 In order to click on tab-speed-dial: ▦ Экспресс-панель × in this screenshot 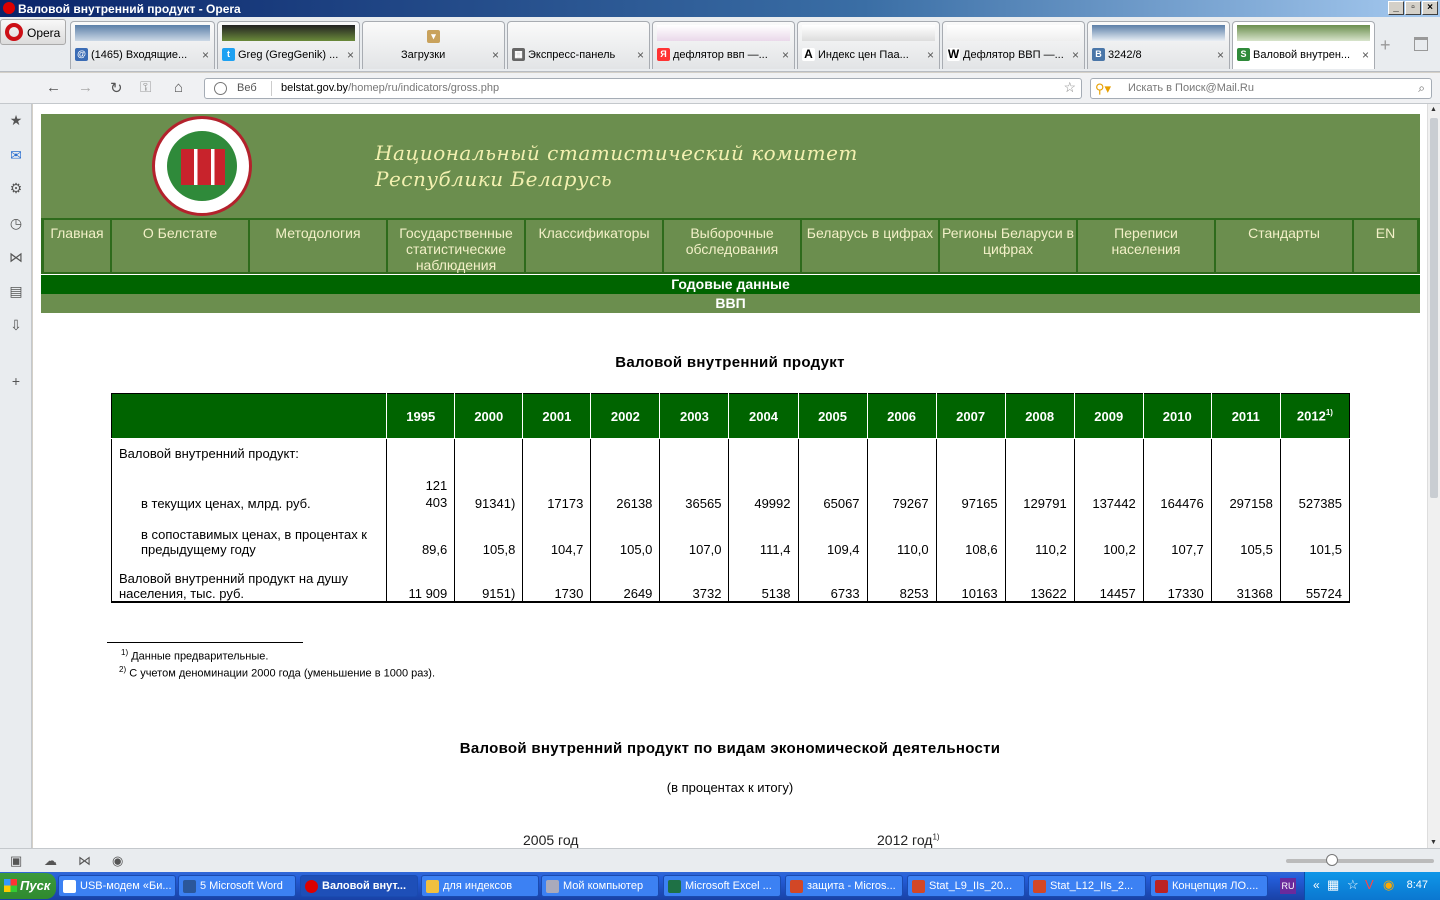, I will do `click(578, 45)`.